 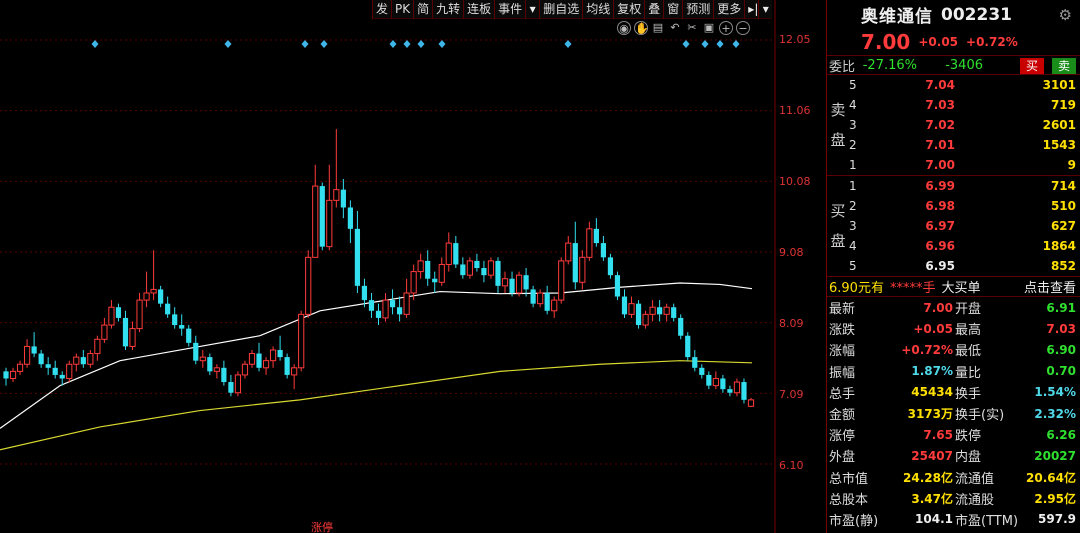 What do you see at coordinates (964, 266) in the screenshot?
I see `bid-row: 5 6.95 852` at bounding box center [964, 266].